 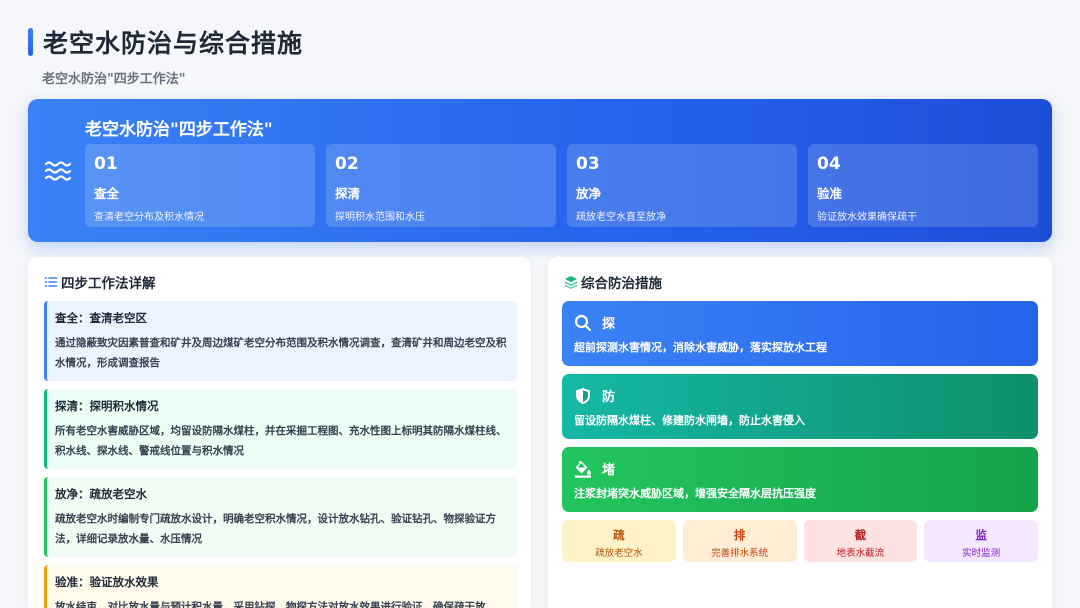 What do you see at coordinates (830, 193) in the screenshot?
I see `step-name: 验准` at bounding box center [830, 193].